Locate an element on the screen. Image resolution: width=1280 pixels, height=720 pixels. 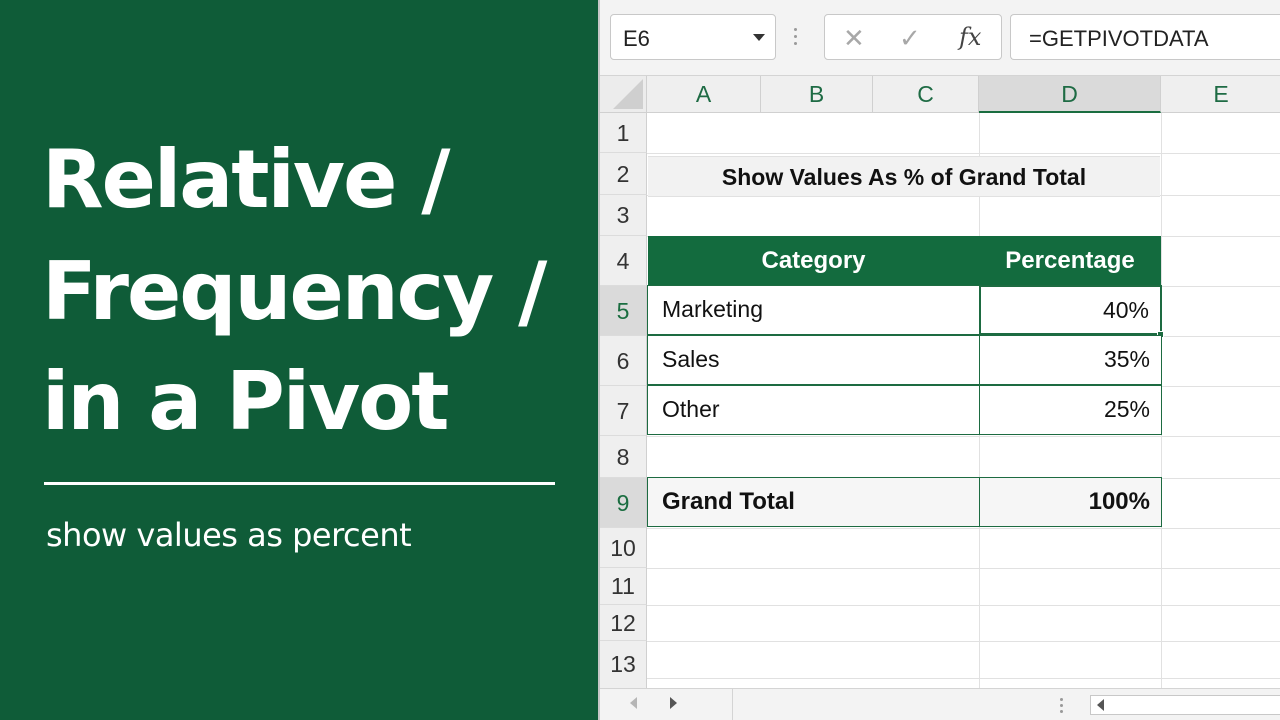
formula-buttons: ✕ ✓ fx is located at coordinates (913, 37).